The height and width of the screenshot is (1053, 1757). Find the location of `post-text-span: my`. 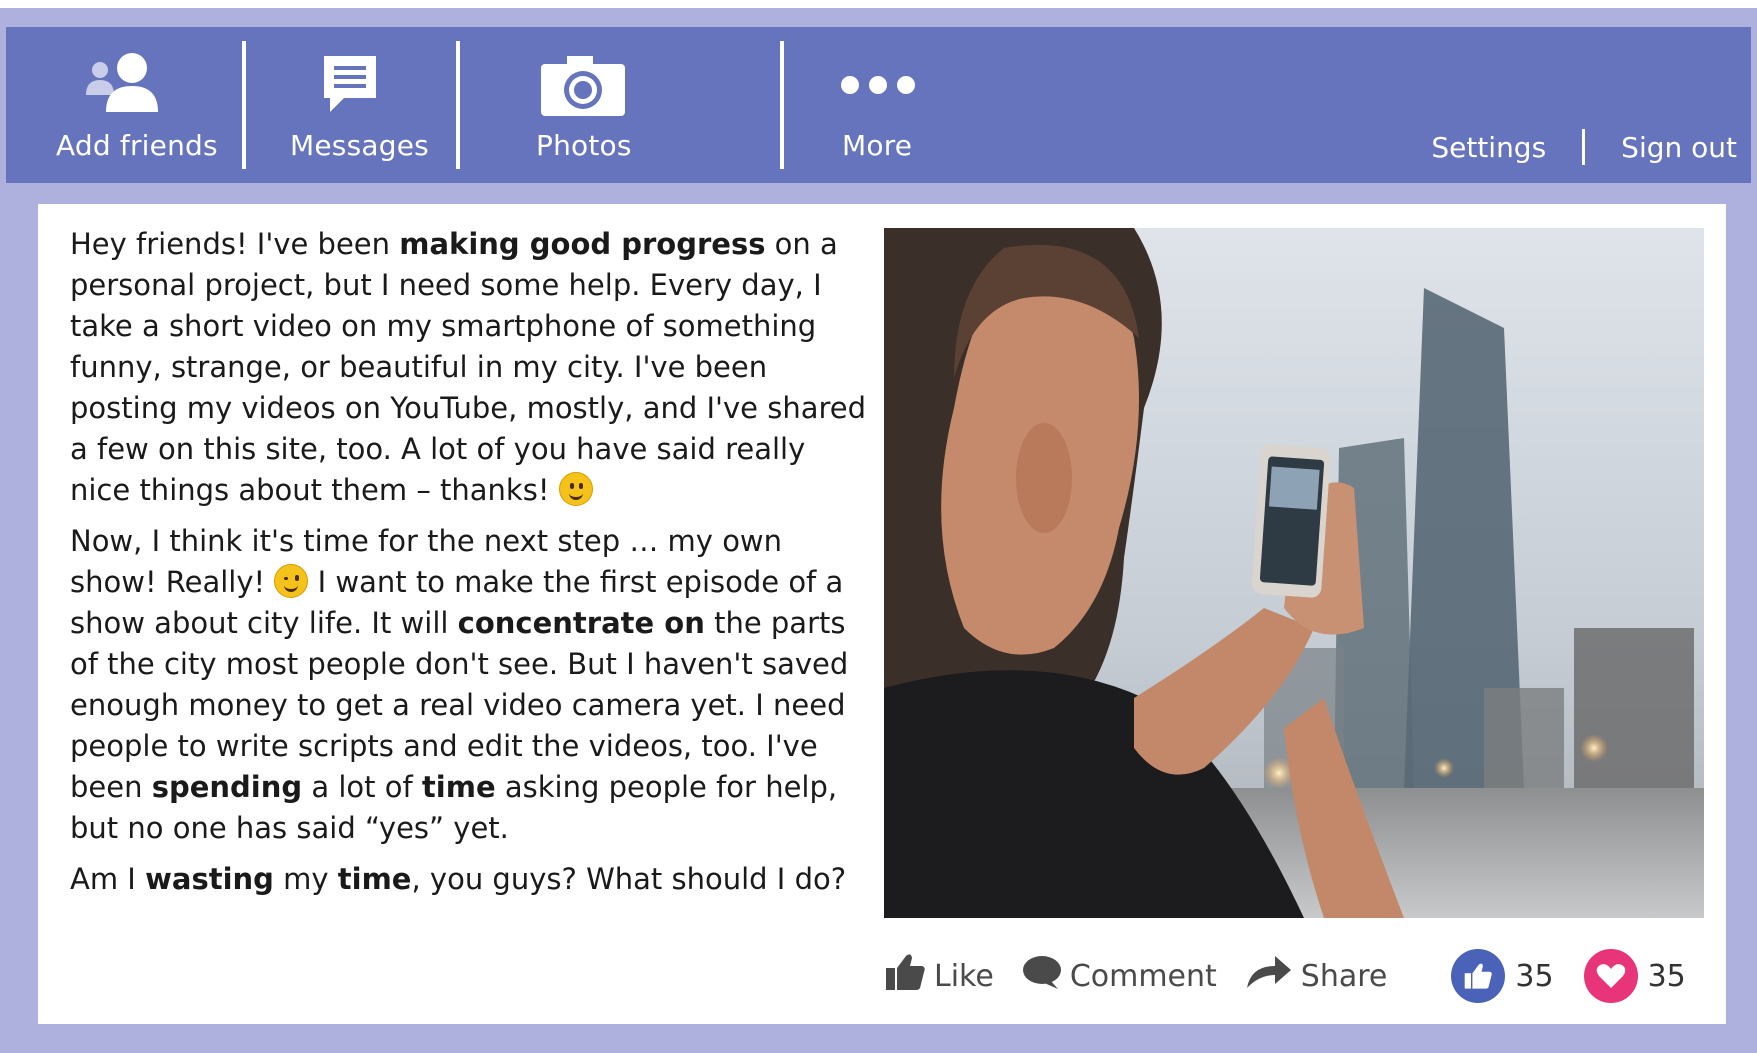

post-text-span: my is located at coordinates (305, 879).